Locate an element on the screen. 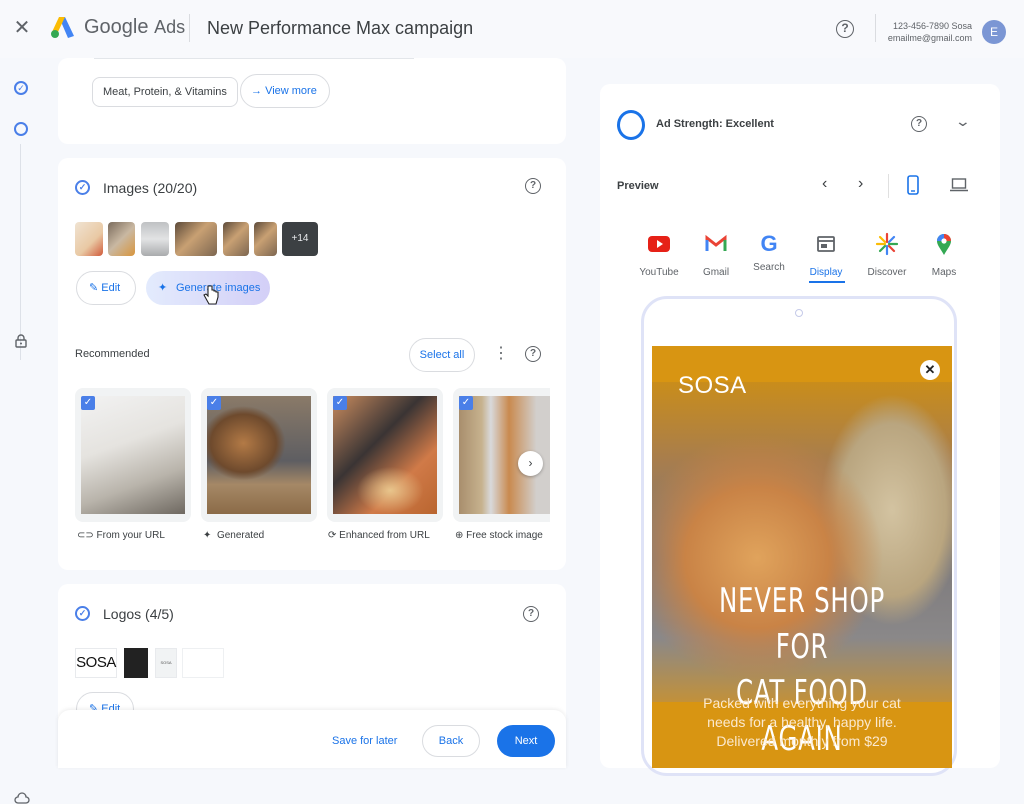 The width and height of the screenshot is (1024, 804). channel-tab-youtube: YouTube is located at coordinates (659, 255).